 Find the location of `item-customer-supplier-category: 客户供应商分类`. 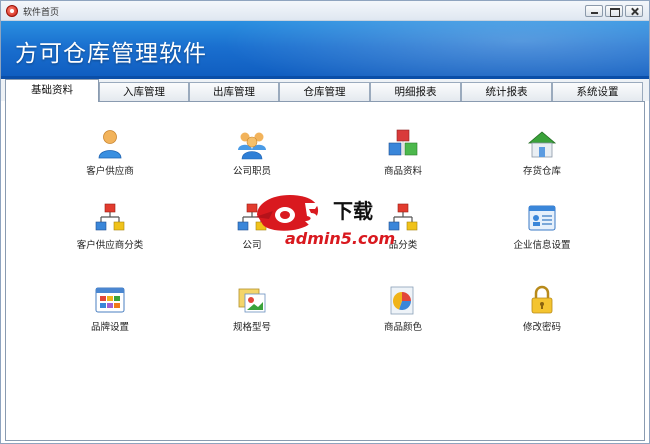

item-customer-supplier-category: 客户供应商分类 is located at coordinates (110, 228).